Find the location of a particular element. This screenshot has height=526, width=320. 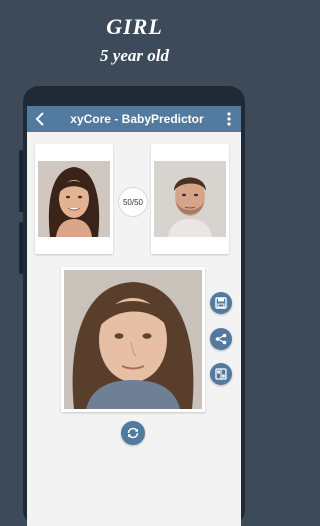

save-icon is located at coordinates (221, 303).